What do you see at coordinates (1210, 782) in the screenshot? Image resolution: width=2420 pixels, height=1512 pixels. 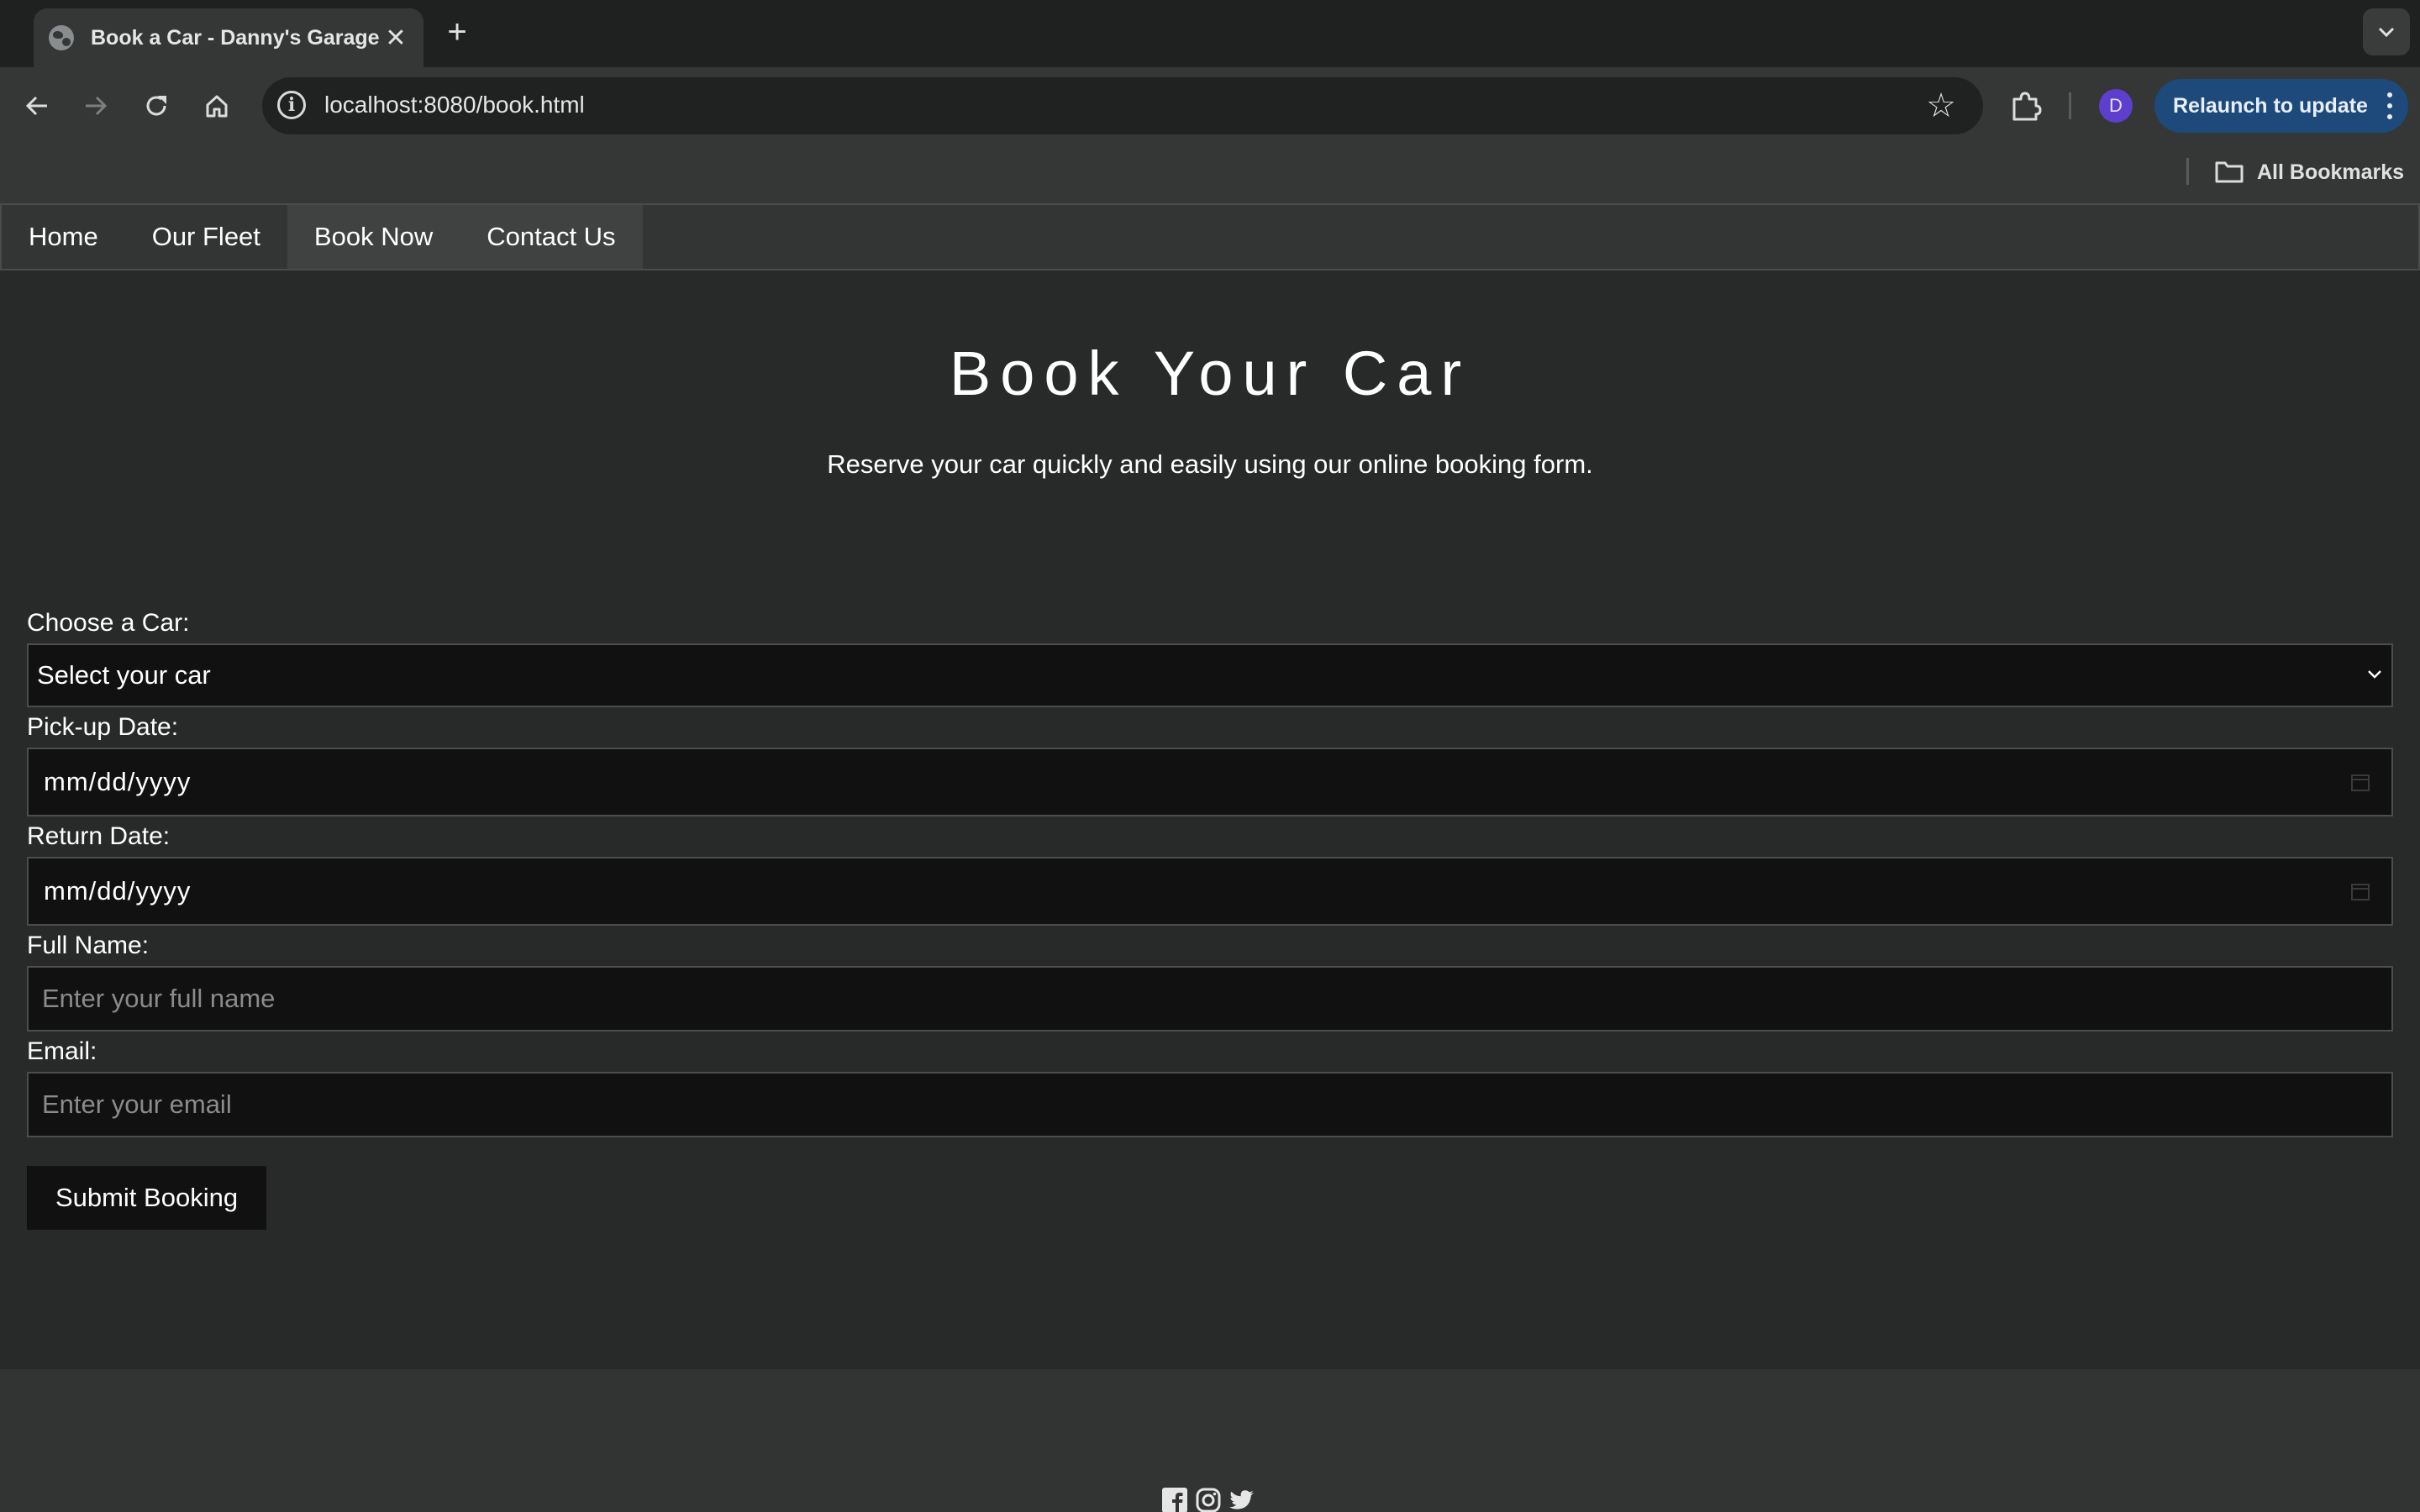 I see `pickup-date-input: mm/dd/yyyy` at bounding box center [1210, 782].